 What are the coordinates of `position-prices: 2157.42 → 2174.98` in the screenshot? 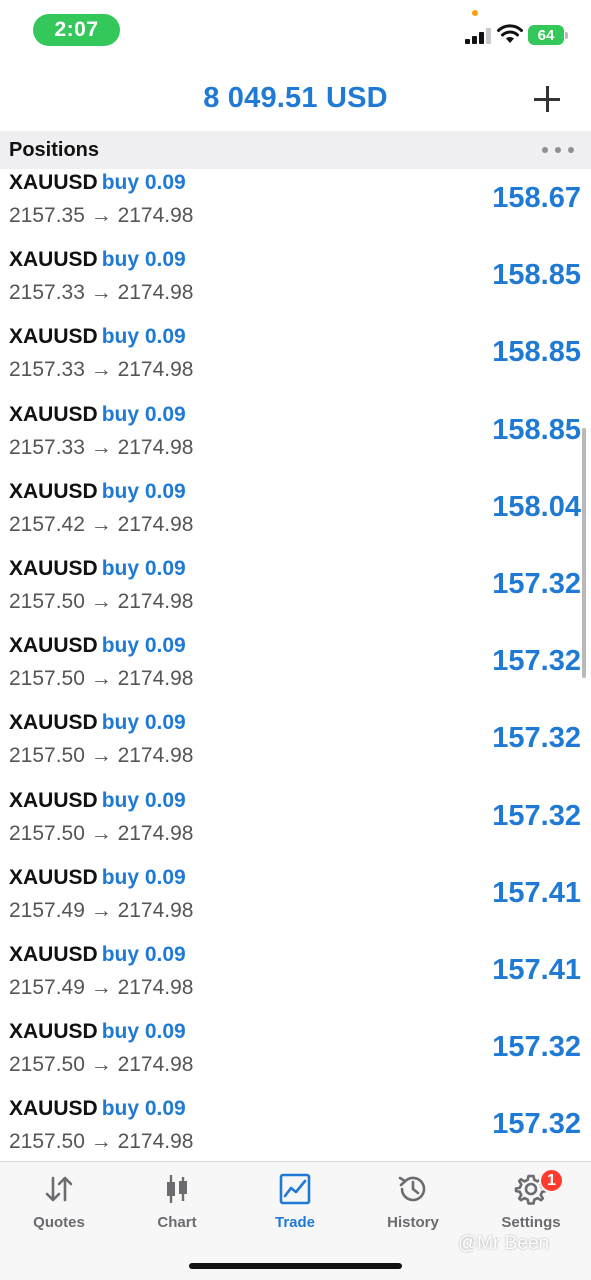 It's located at (101, 524).